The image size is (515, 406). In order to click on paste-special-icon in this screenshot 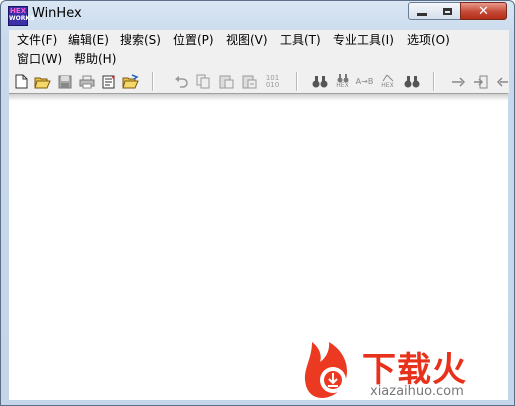, I will do `click(249, 81)`.